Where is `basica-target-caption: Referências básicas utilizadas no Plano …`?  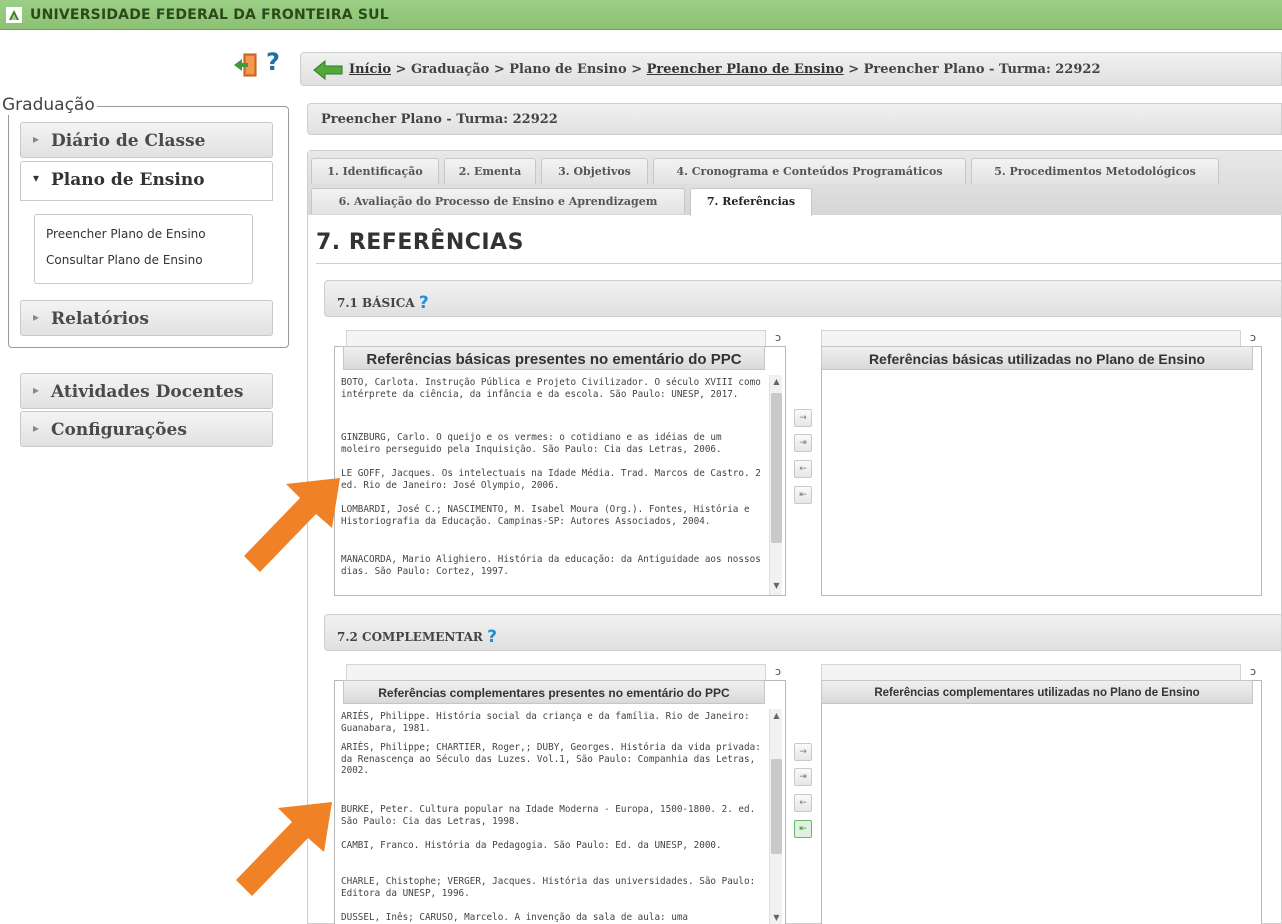 basica-target-caption: Referências básicas utilizadas no Plano … is located at coordinates (1037, 358).